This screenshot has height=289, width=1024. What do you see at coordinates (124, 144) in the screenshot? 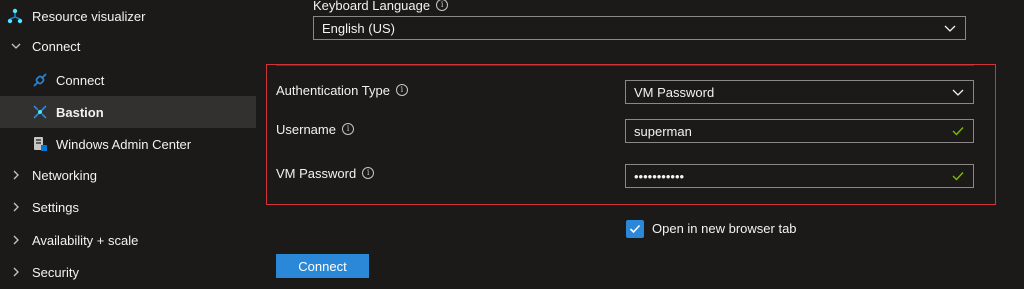
I see `sidebar-item-label: Windows Admin Center` at bounding box center [124, 144].